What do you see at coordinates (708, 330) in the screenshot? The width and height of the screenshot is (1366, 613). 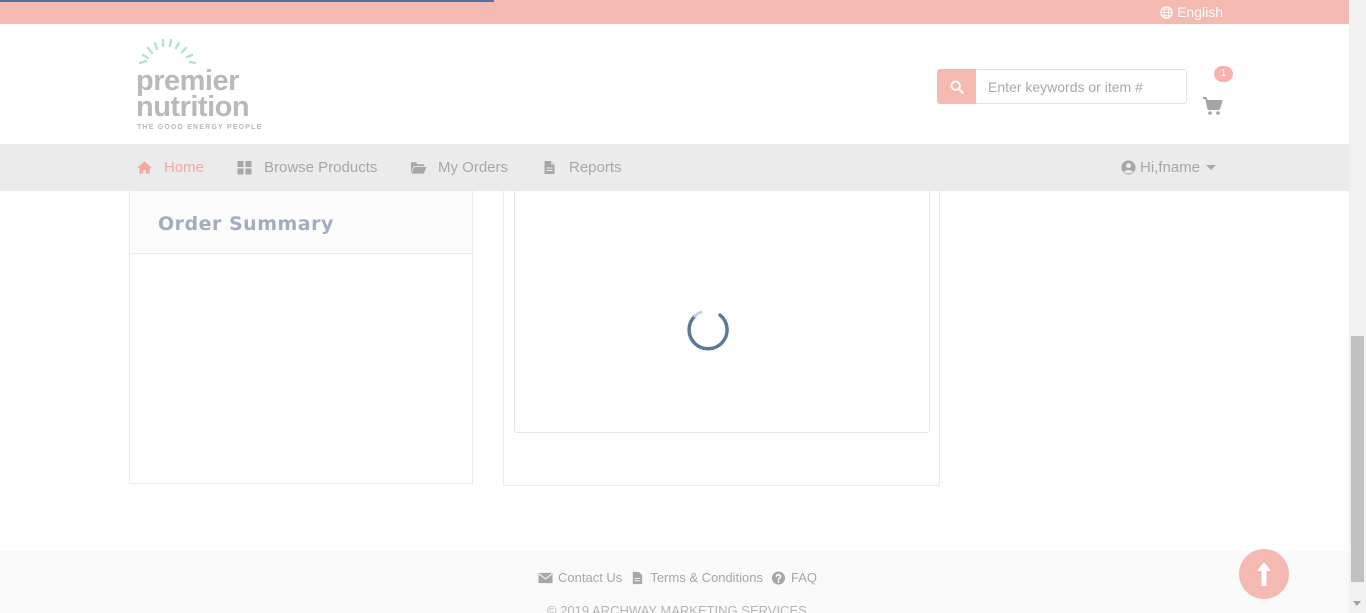 I see `loading-spinner-icon` at bounding box center [708, 330].